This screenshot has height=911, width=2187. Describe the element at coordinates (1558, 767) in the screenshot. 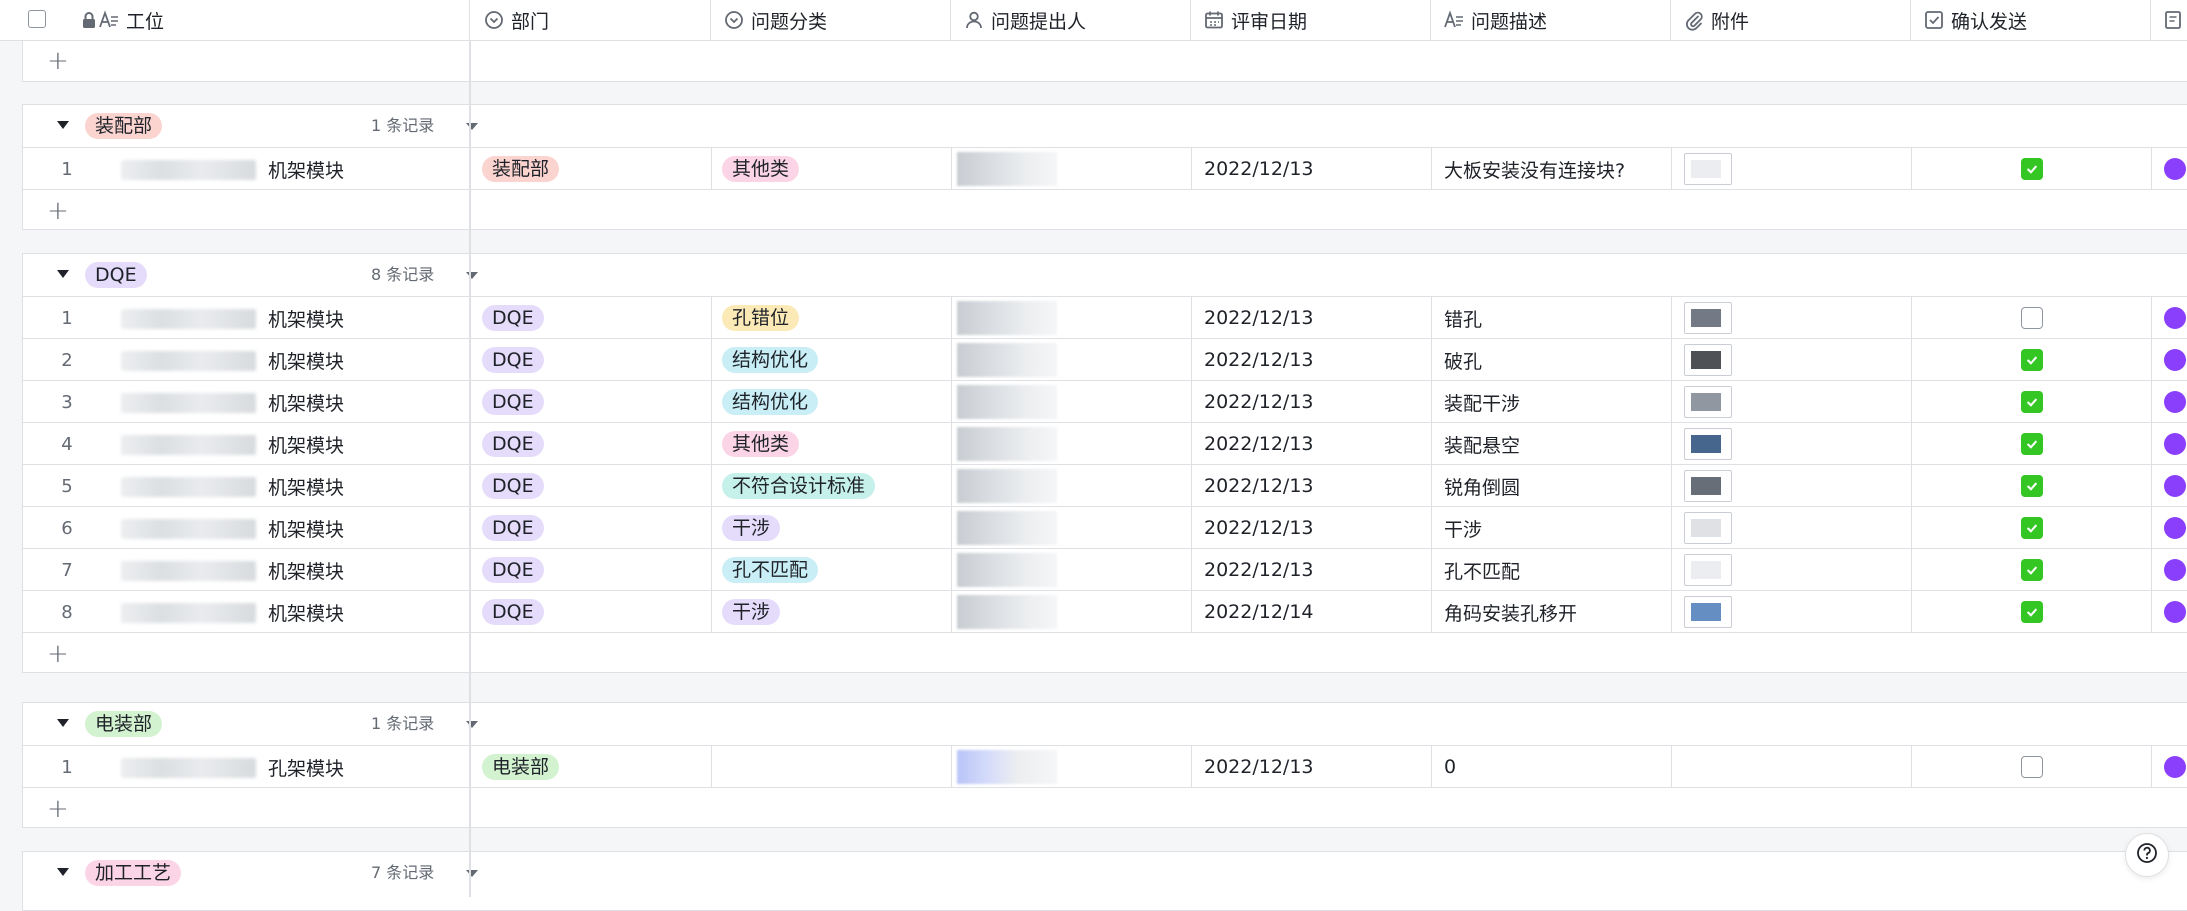

I see `description-cell: 0` at that location.